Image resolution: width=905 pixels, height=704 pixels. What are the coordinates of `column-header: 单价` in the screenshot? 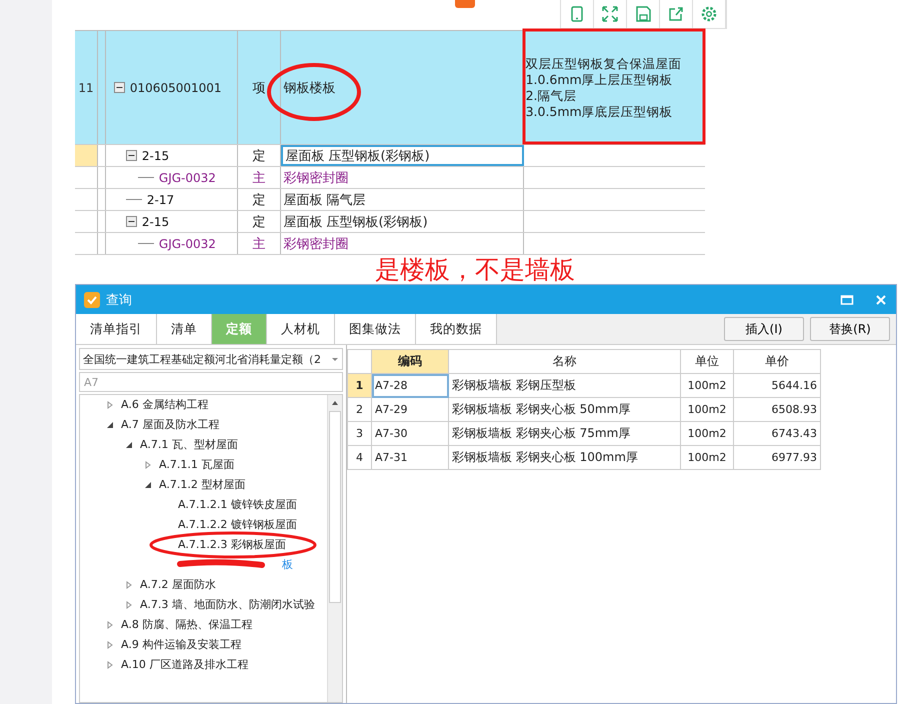 It's located at (777, 362).